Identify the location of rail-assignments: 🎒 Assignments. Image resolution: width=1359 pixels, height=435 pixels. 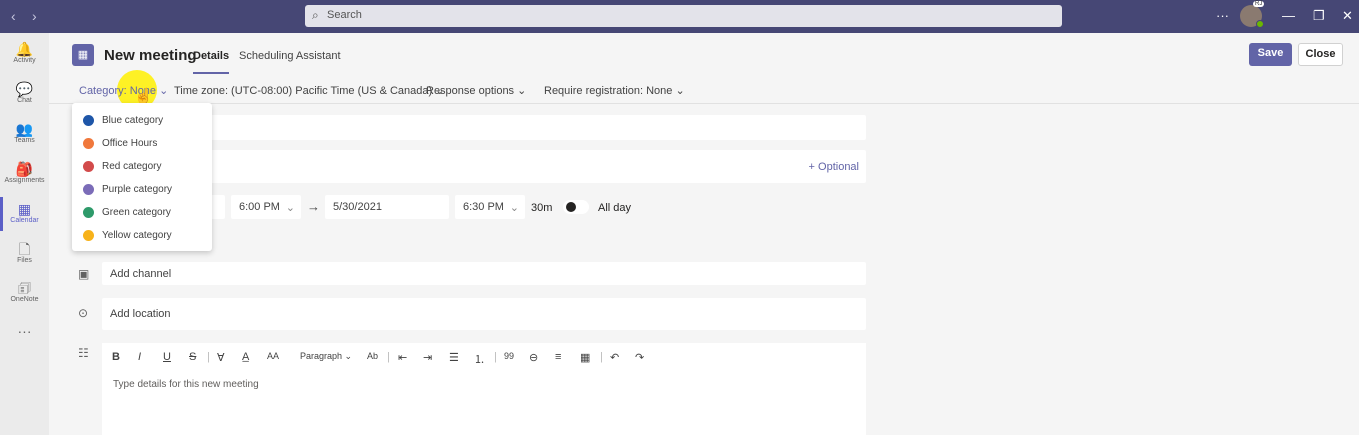
(24, 172).